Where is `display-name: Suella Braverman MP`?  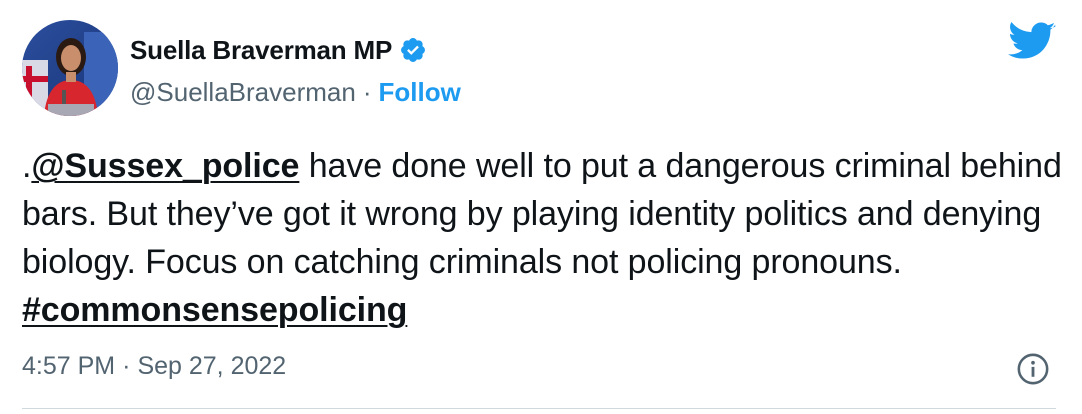 display-name: Suella Braverman MP is located at coordinates (261, 50).